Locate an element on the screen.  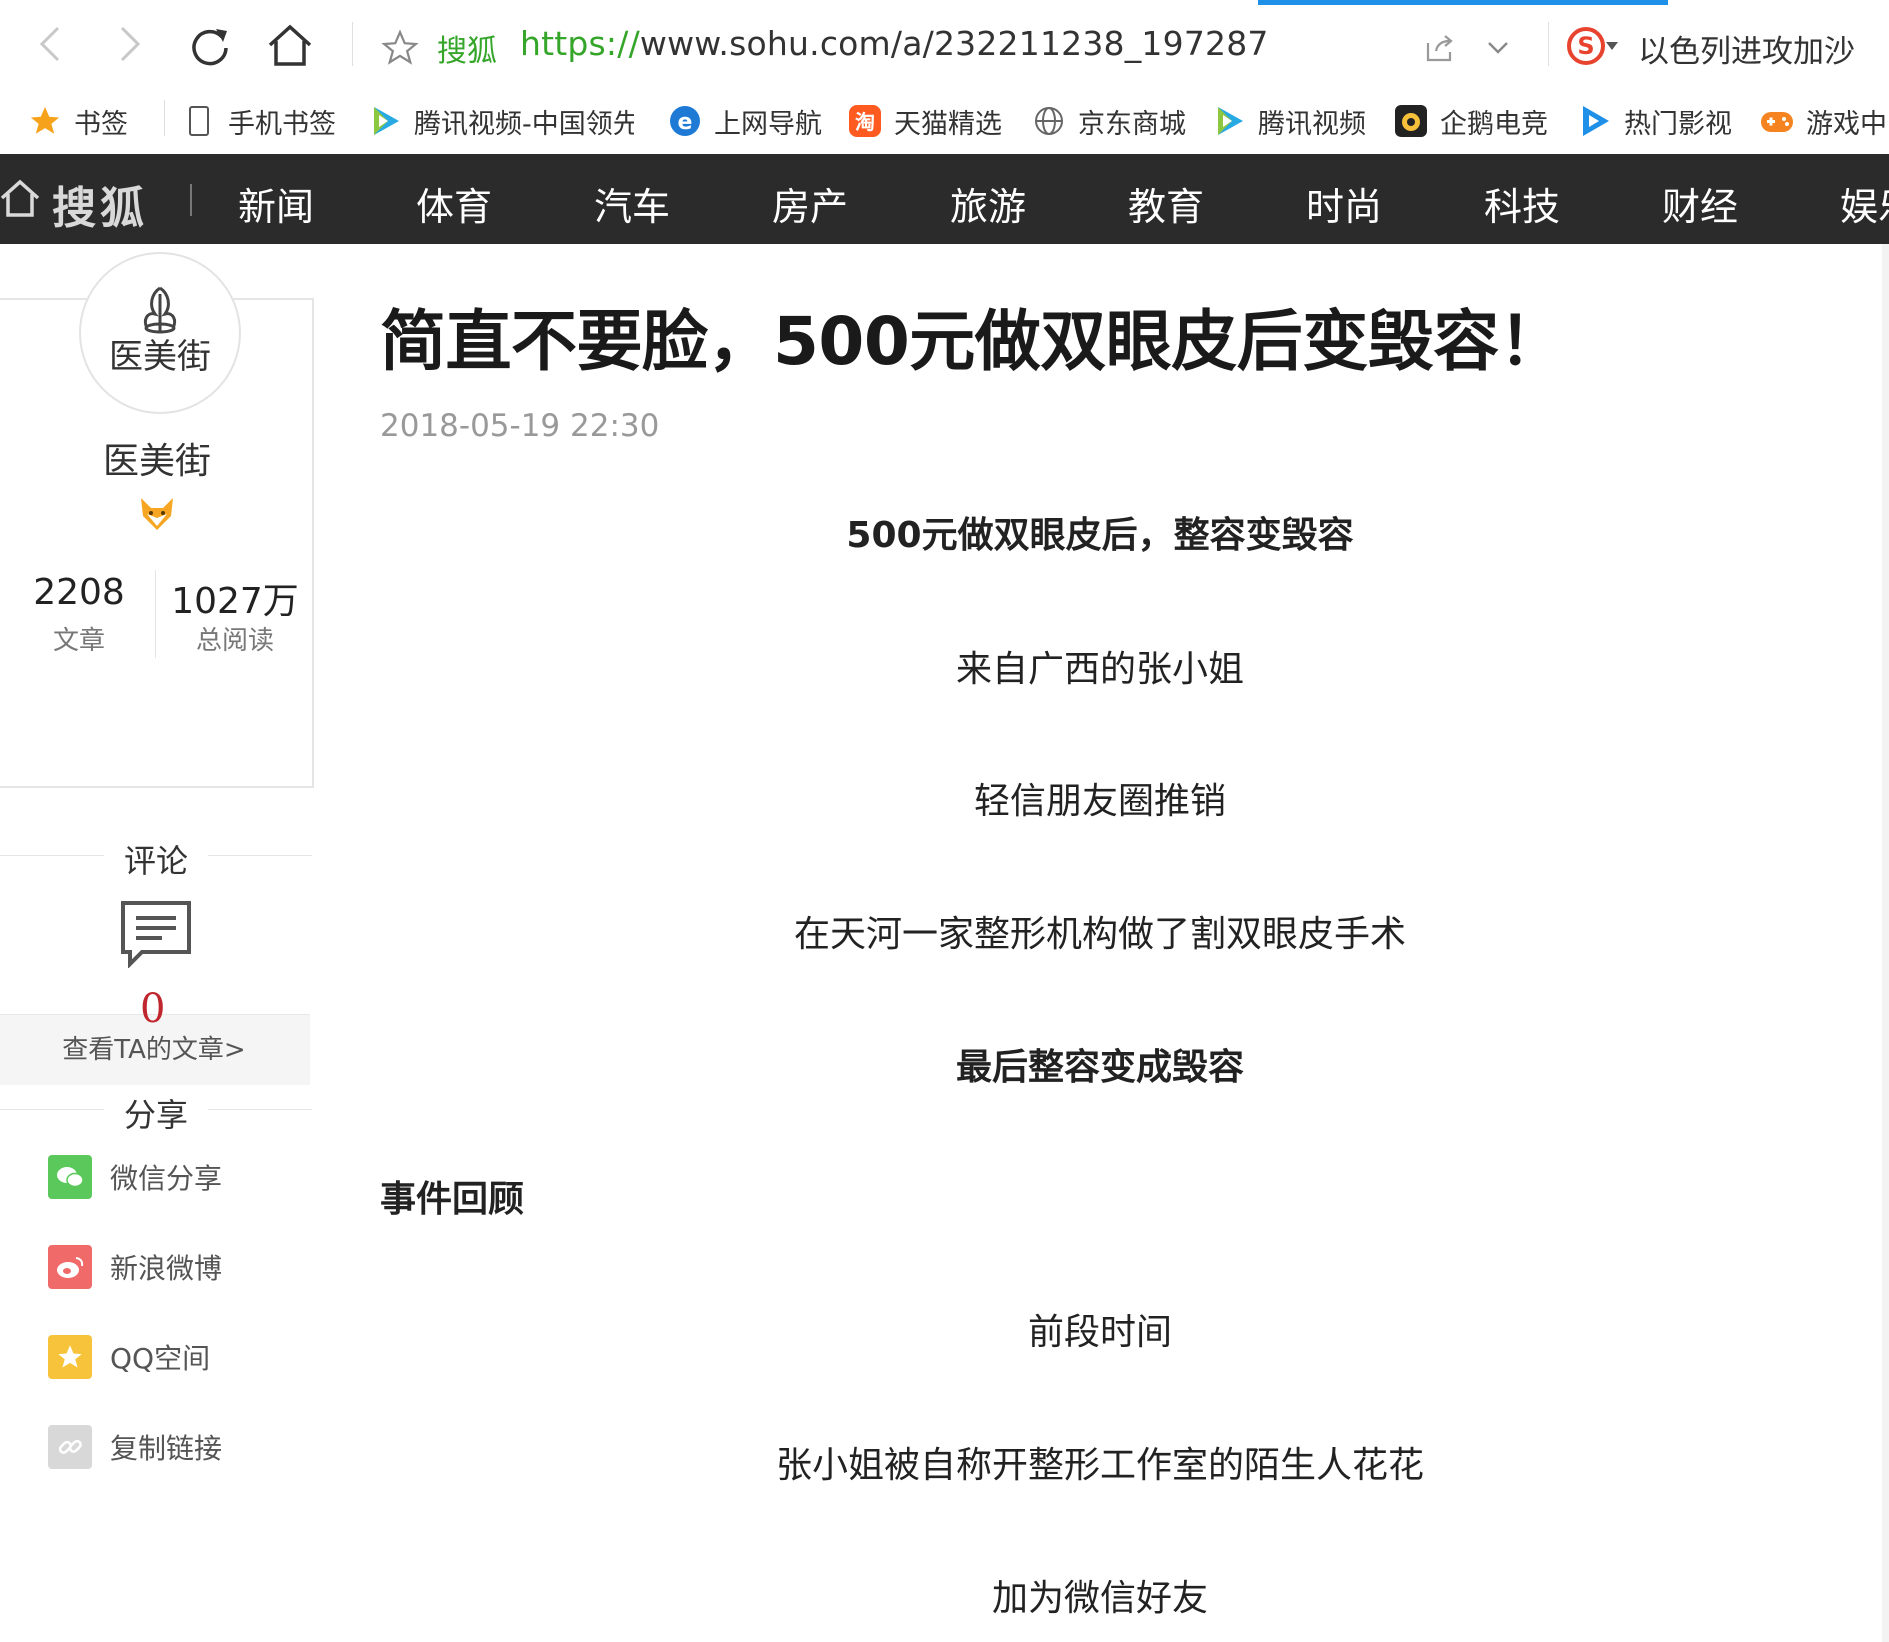
share-out-icon is located at coordinates (1439, 48).